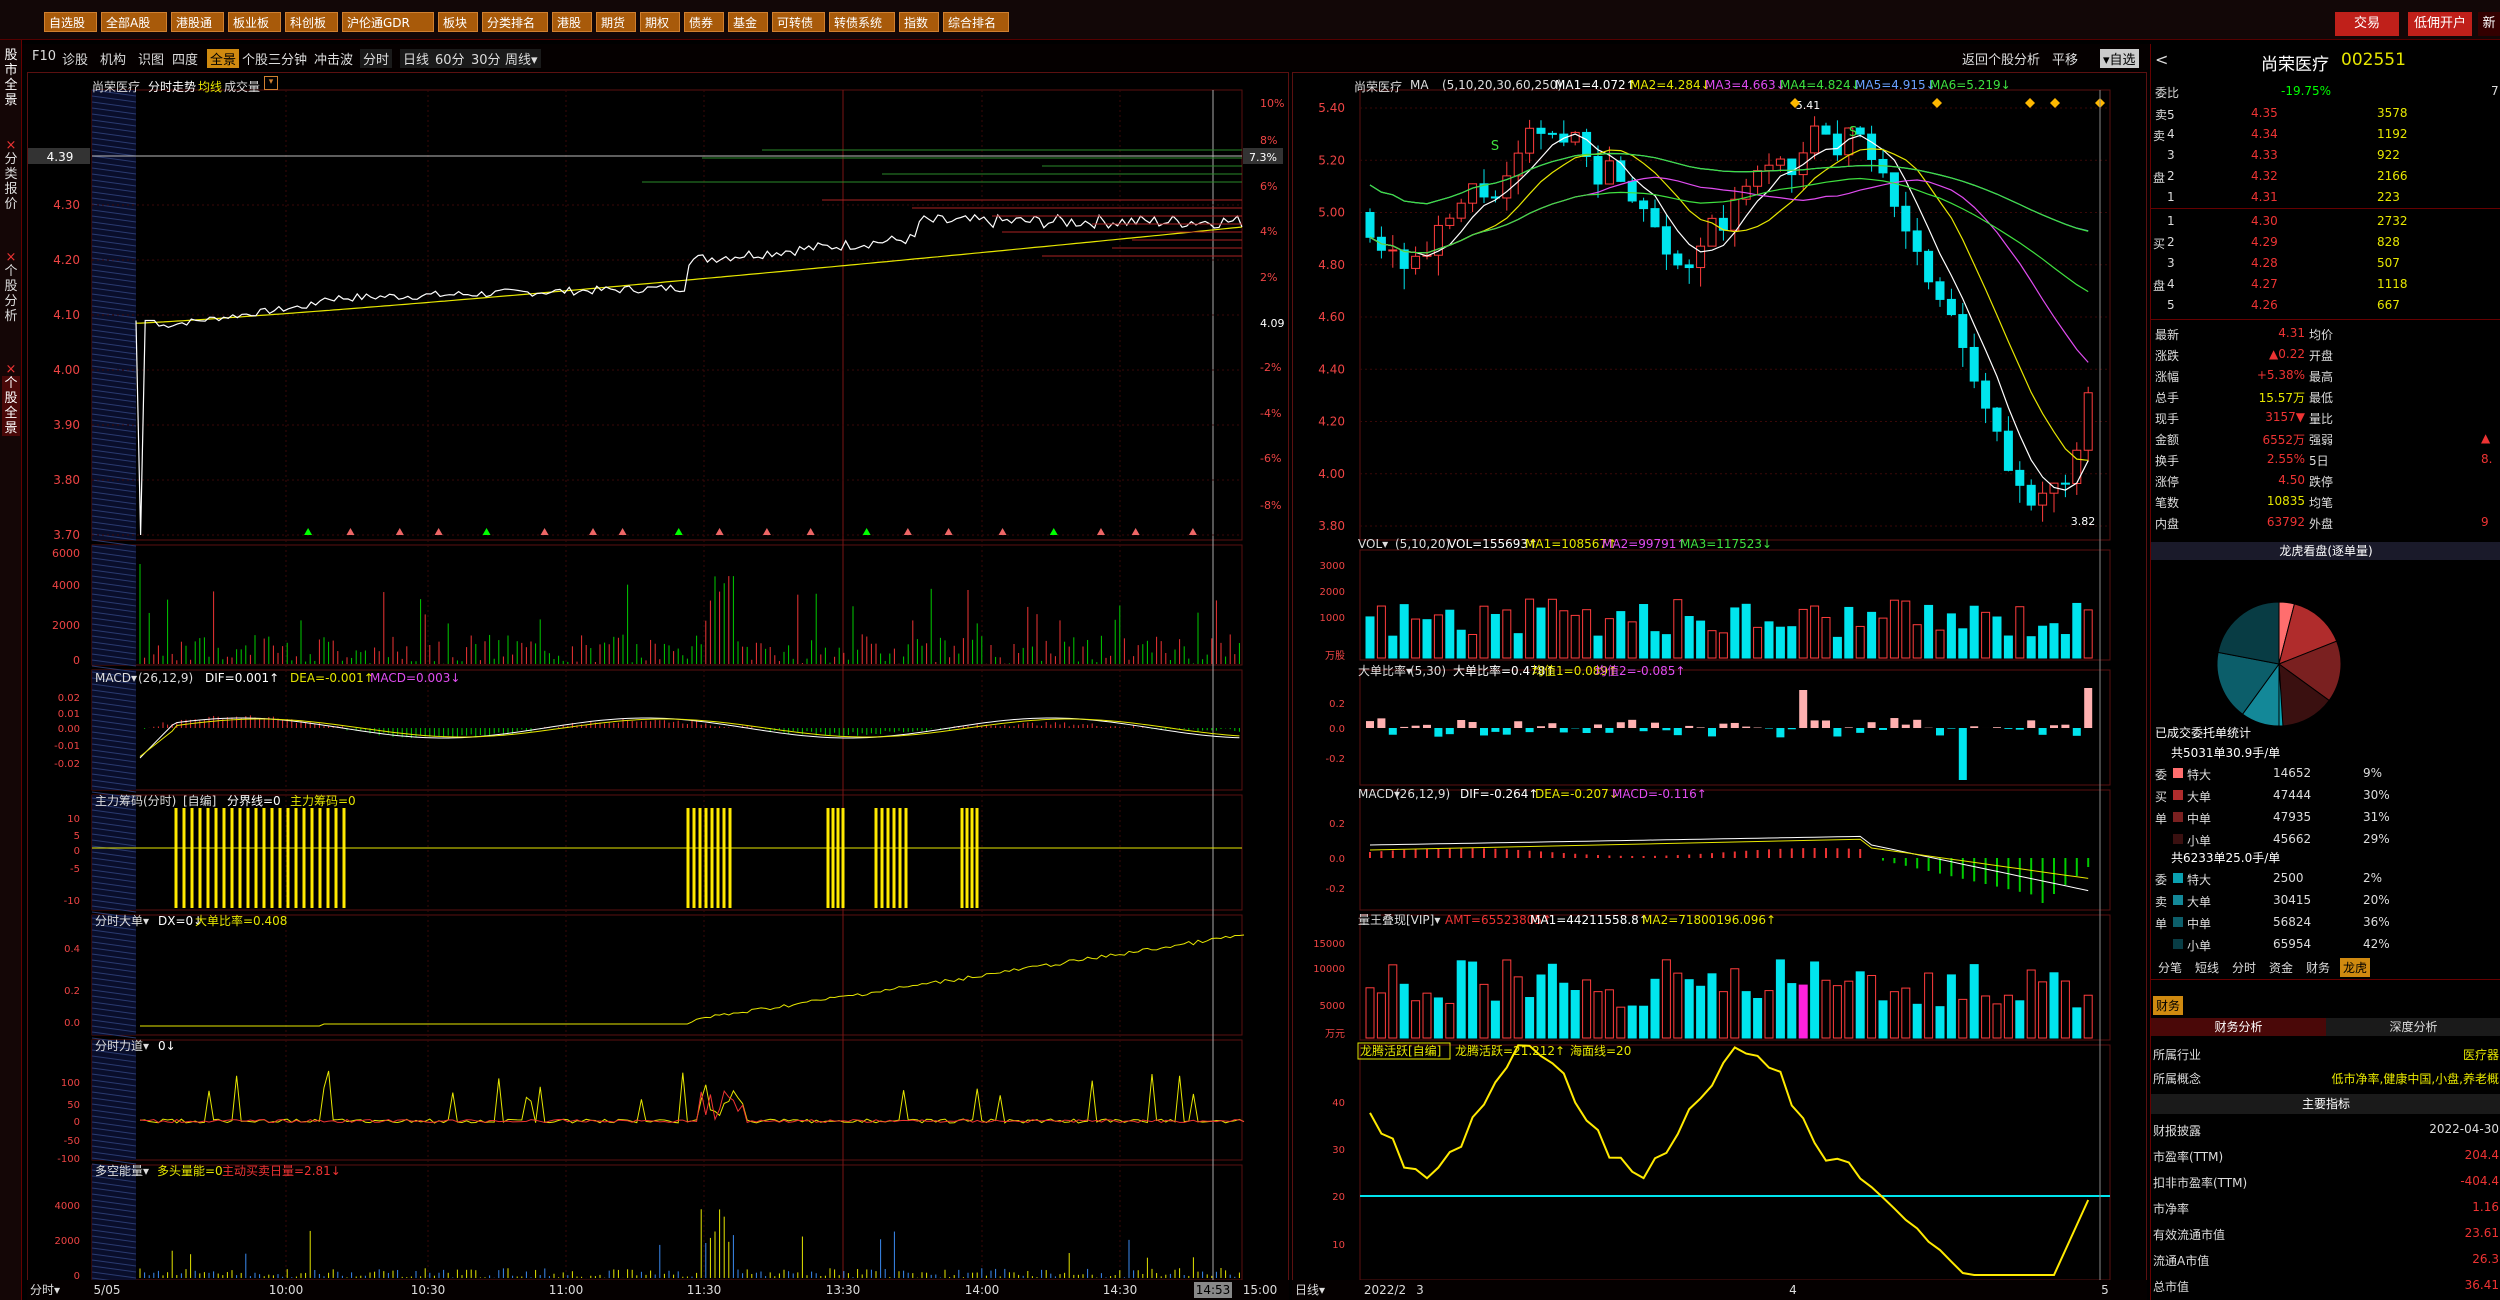 This screenshot has width=2500, height=1300. I want to click on chevron-down-icon: ▾, so click(271, 83).